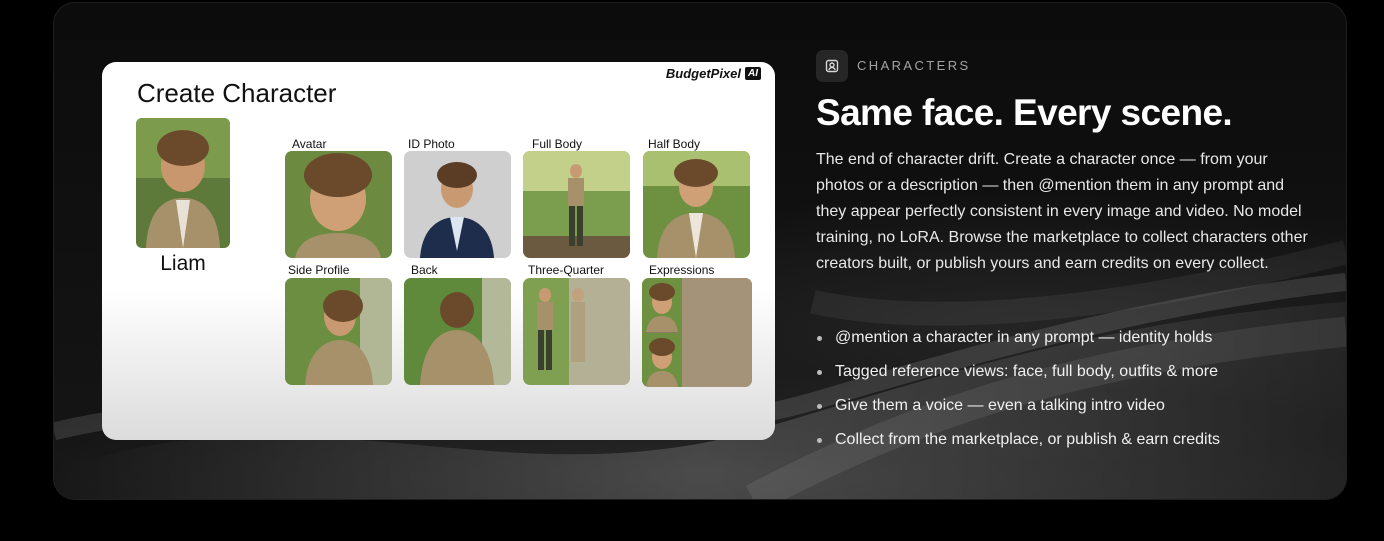 This screenshot has width=1384, height=541. What do you see at coordinates (237, 93) in the screenshot?
I see `card-title: Create Character` at bounding box center [237, 93].